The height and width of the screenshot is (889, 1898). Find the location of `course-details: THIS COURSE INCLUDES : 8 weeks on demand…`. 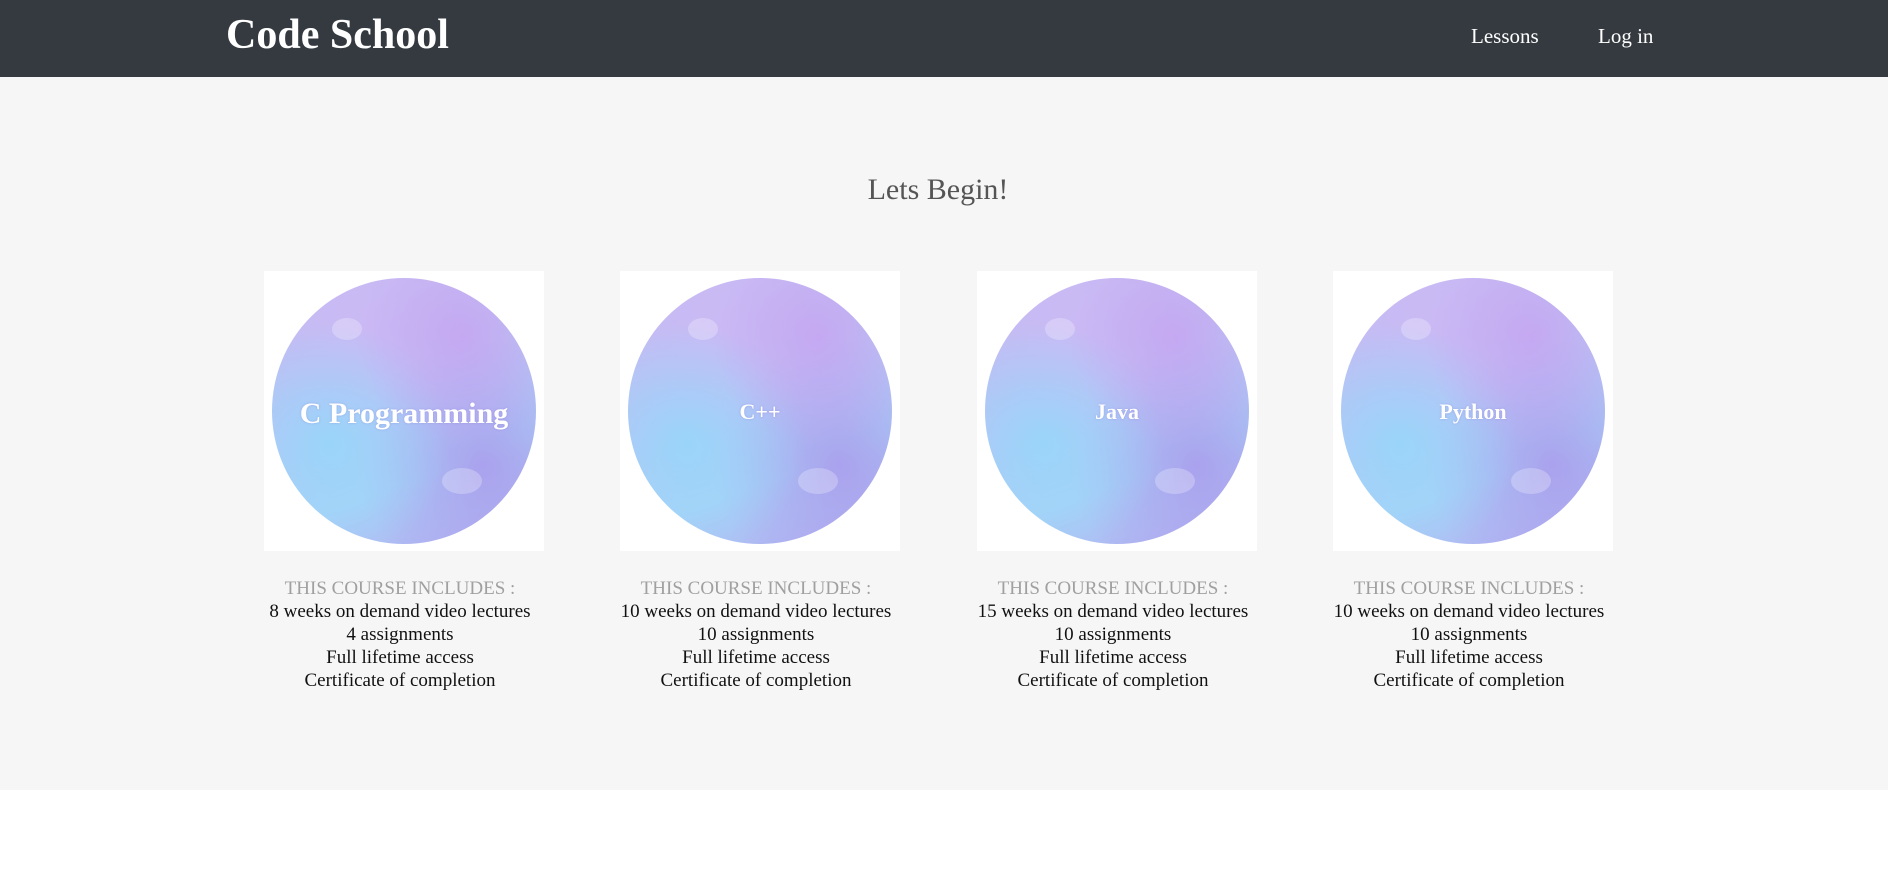

course-details: THIS COURSE INCLUDES : 8 weeks on demand… is located at coordinates (400, 634).